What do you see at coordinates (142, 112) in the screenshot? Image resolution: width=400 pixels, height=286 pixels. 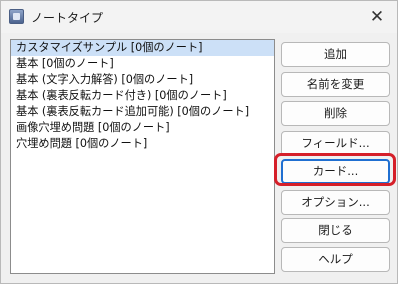 I see `list-item: 基本 (裏表反転カード追加可能) [0個のノート]` at bounding box center [142, 112].